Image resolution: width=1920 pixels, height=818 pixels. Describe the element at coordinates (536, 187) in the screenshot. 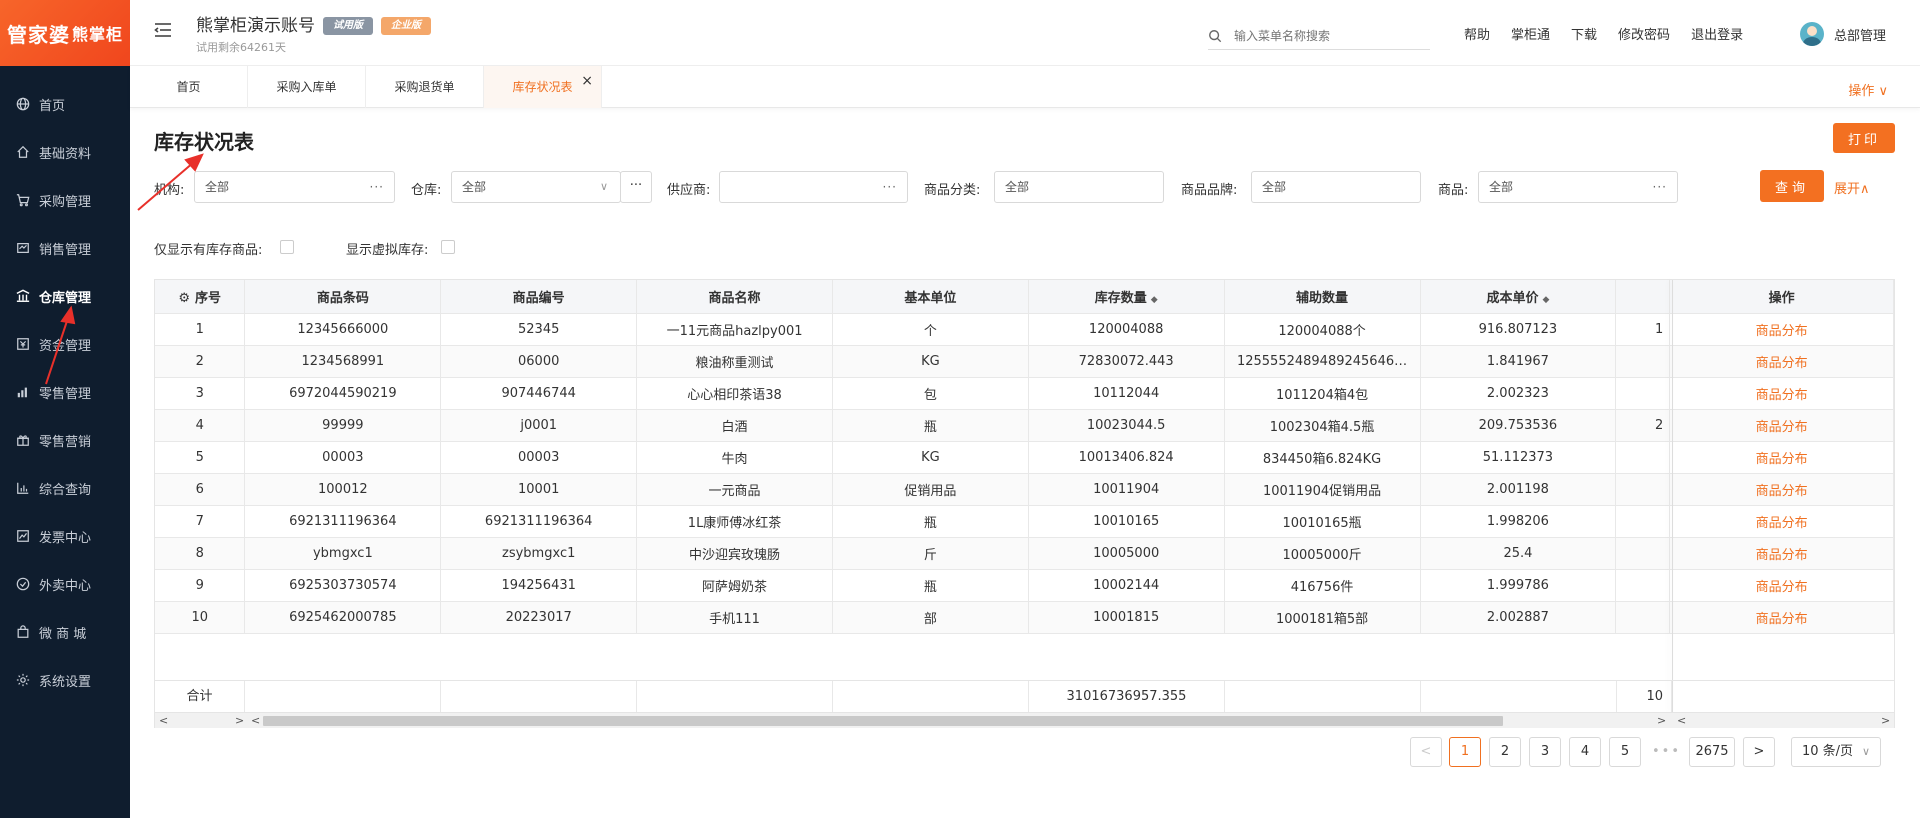

I see `warehouse-filter-select: 全部 ∨` at that location.